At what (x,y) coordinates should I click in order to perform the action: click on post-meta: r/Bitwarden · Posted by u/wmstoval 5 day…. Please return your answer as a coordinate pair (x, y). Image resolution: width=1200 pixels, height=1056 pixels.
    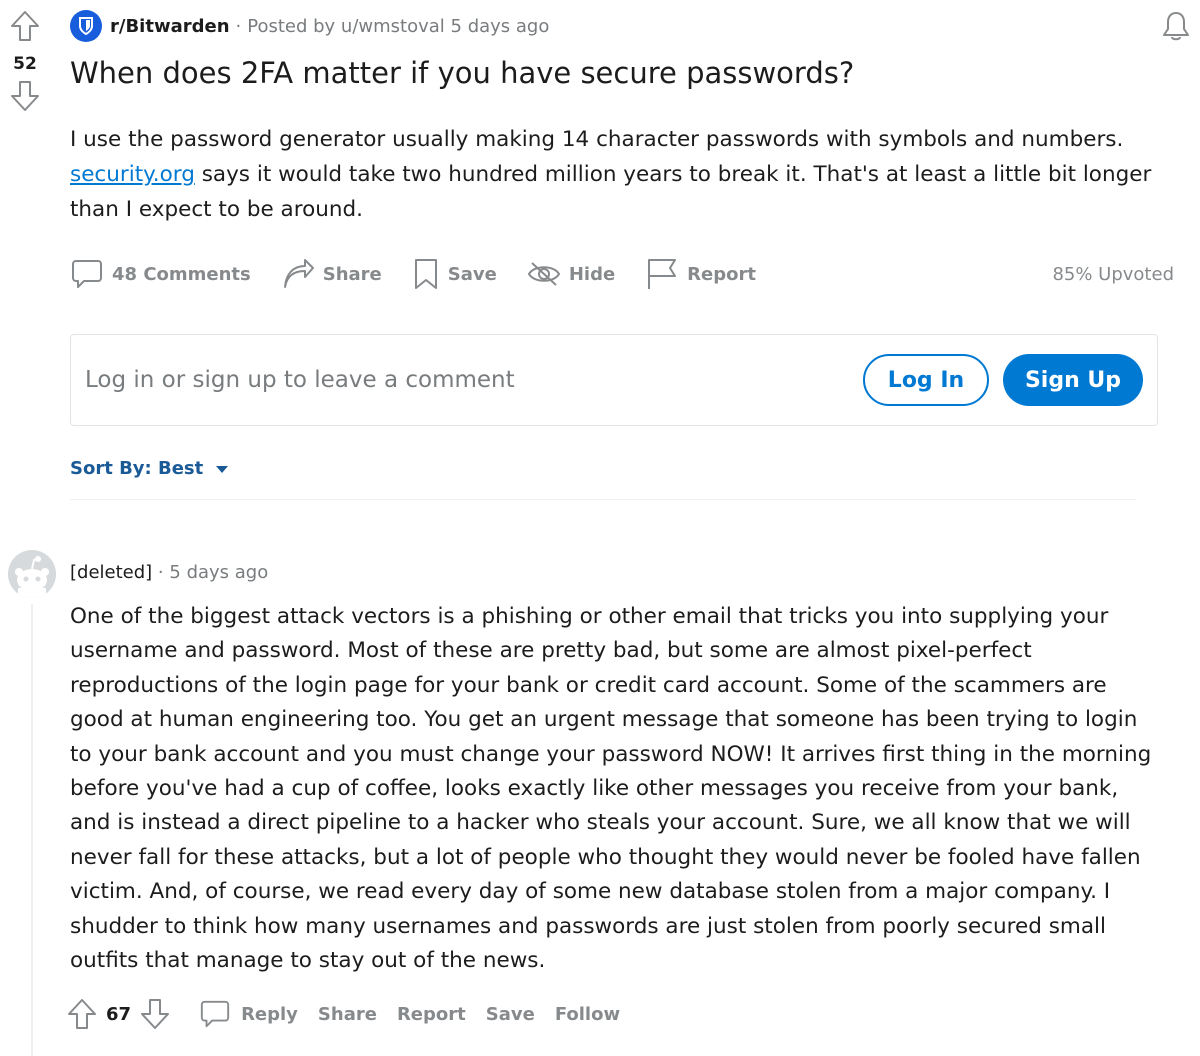
    Looking at the image, I should click on (309, 26).